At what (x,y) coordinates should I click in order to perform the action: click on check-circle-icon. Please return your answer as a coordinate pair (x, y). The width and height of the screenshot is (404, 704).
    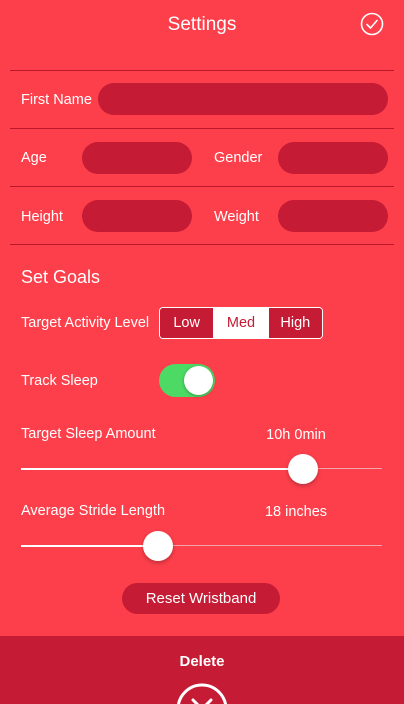
    Looking at the image, I should click on (372, 24).